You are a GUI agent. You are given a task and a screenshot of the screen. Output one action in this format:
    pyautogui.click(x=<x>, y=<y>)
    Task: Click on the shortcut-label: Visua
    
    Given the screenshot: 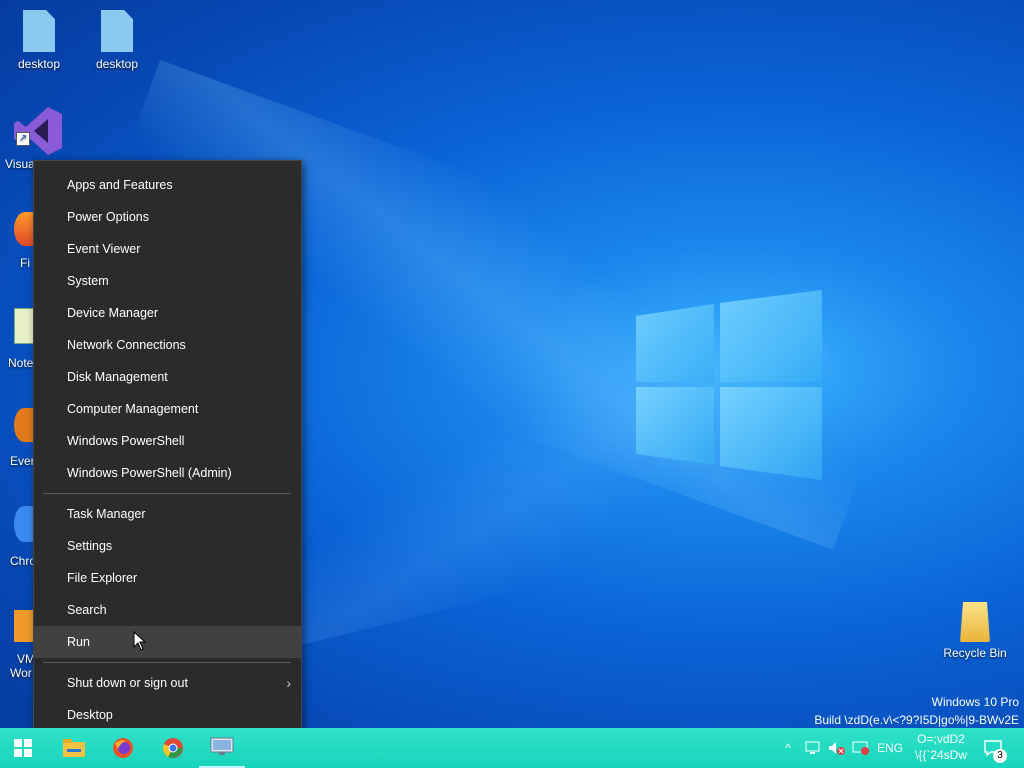 What is the action you would take?
    pyautogui.click(x=20, y=164)
    